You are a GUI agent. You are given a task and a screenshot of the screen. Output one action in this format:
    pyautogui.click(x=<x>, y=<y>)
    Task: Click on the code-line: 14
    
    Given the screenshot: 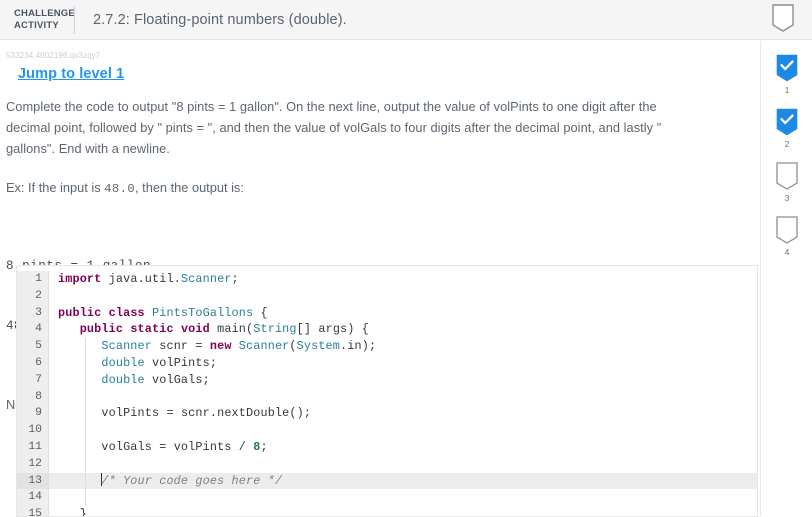 What is the action you would take?
    pyautogui.click(x=387, y=498)
    